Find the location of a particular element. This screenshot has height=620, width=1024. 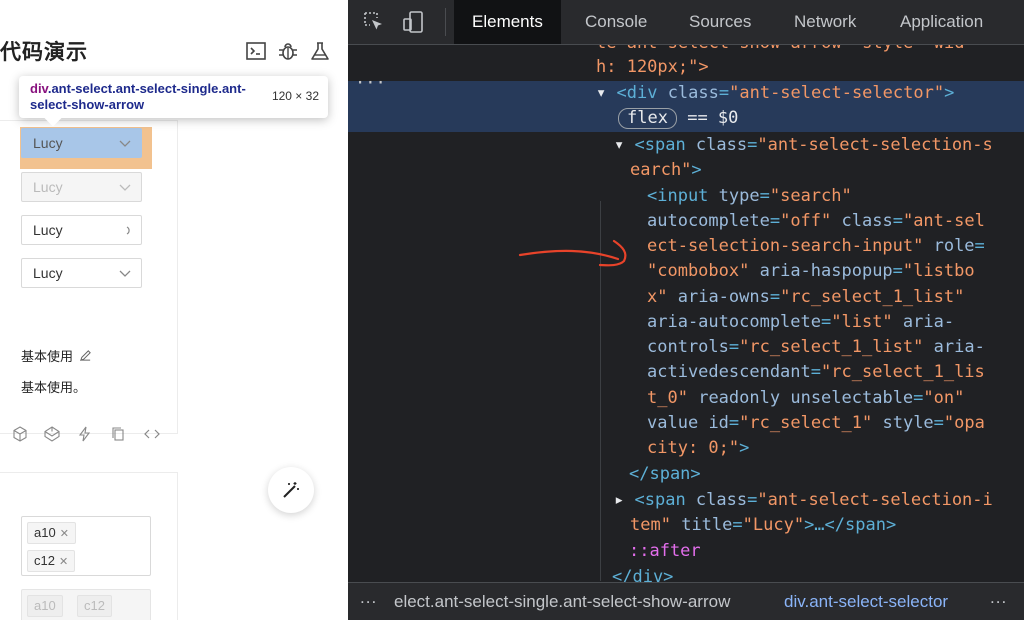

theme-toggle-fab is located at coordinates (291, 490).